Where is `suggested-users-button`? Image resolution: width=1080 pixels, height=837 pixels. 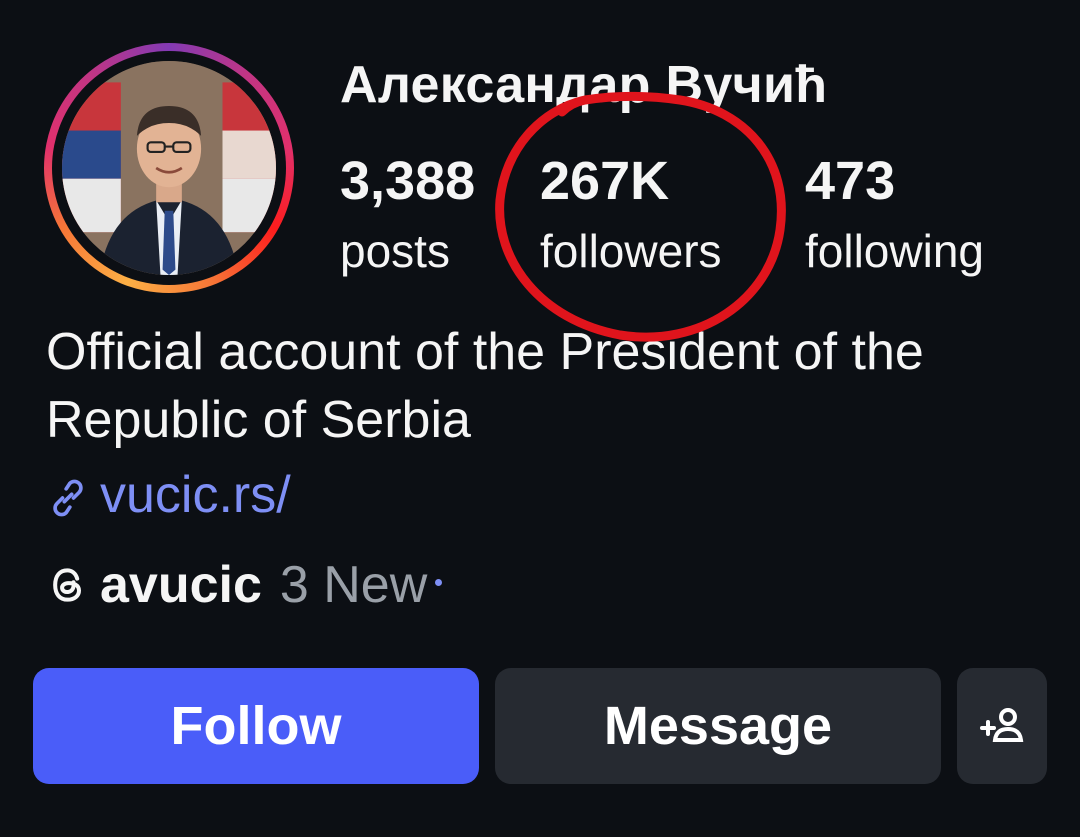
suggested-users-button is located at coordinates (1002, 726).